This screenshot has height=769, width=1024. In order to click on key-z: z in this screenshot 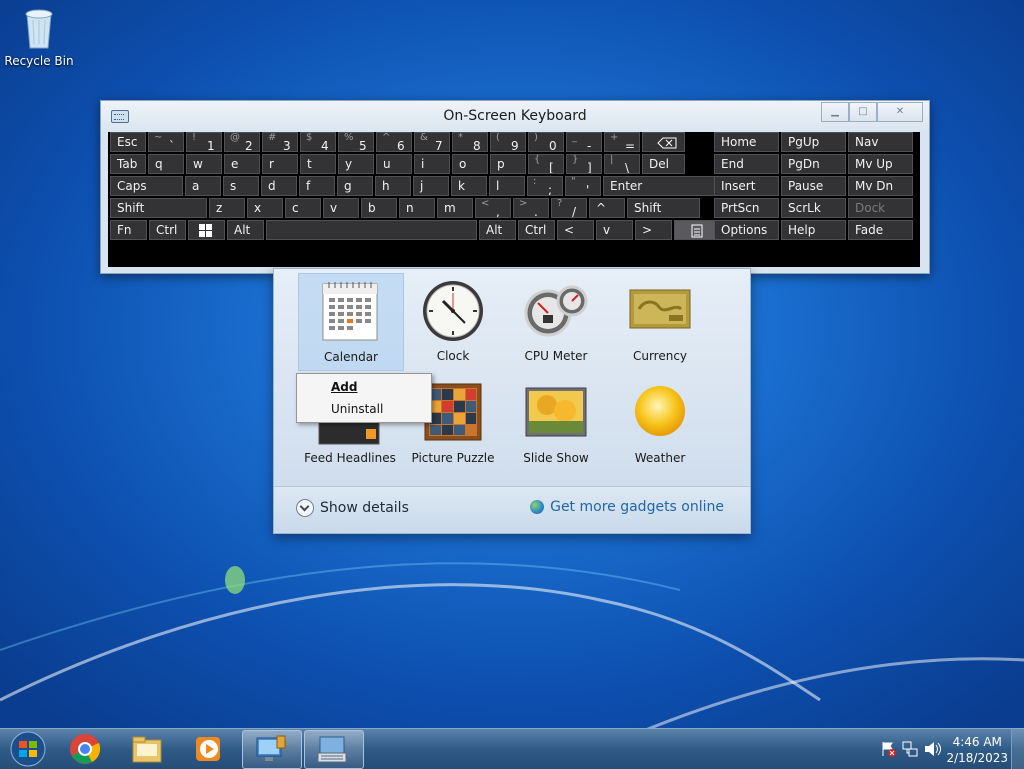, I will do `click(227, 208)`.